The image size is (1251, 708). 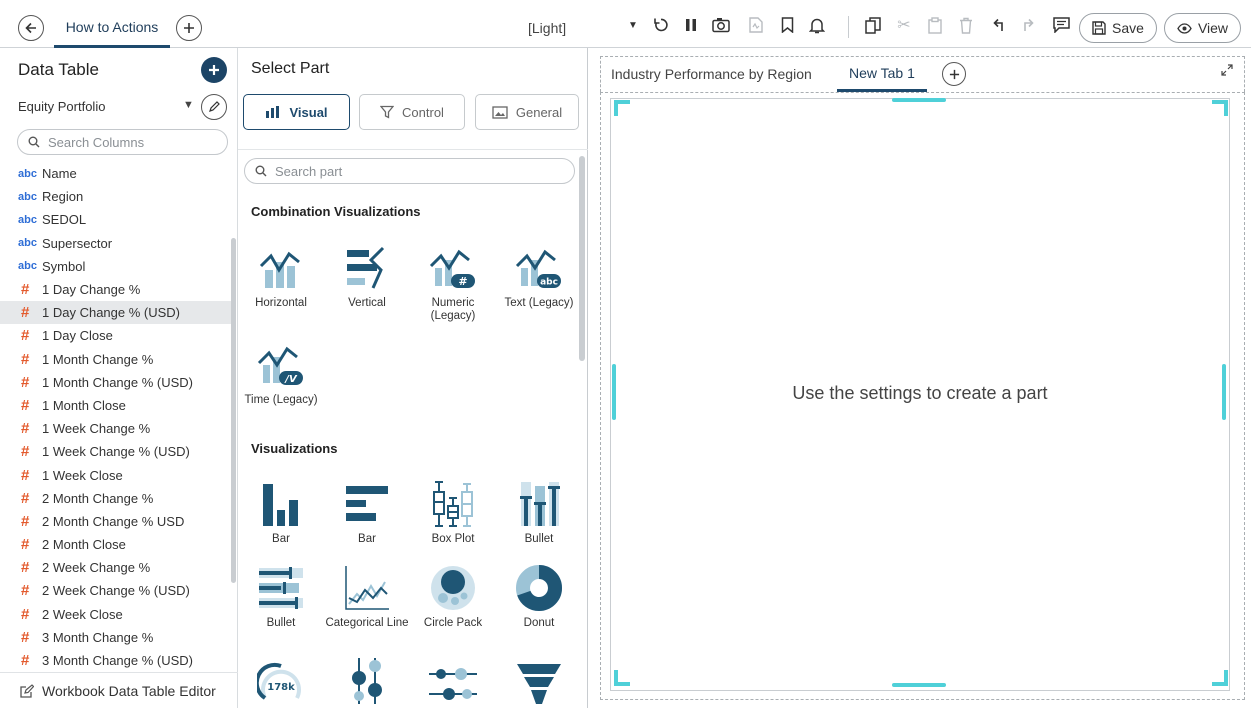 I want to click on column-name: 1 Week Change % (USD), so click(x=116, y=452).